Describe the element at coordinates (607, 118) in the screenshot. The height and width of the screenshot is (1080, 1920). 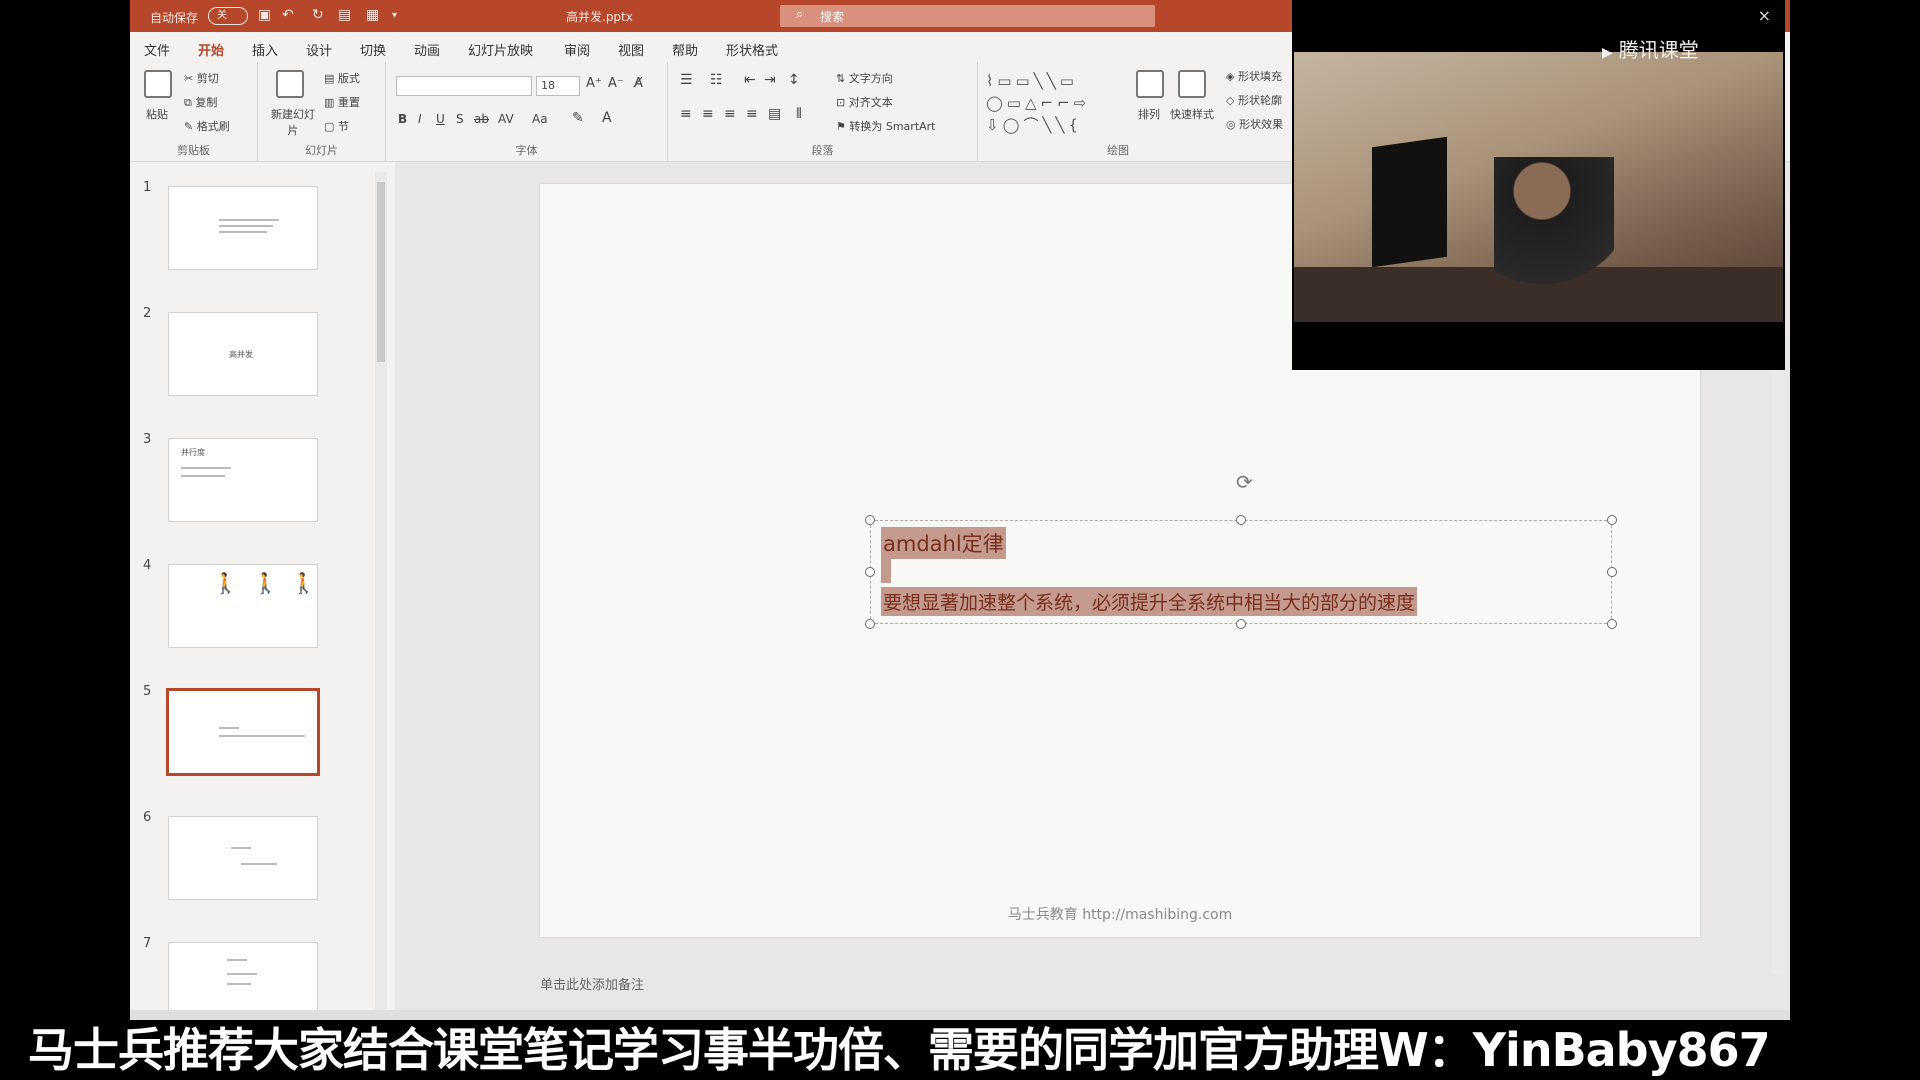
I see `font-color-icon: A` at that location.